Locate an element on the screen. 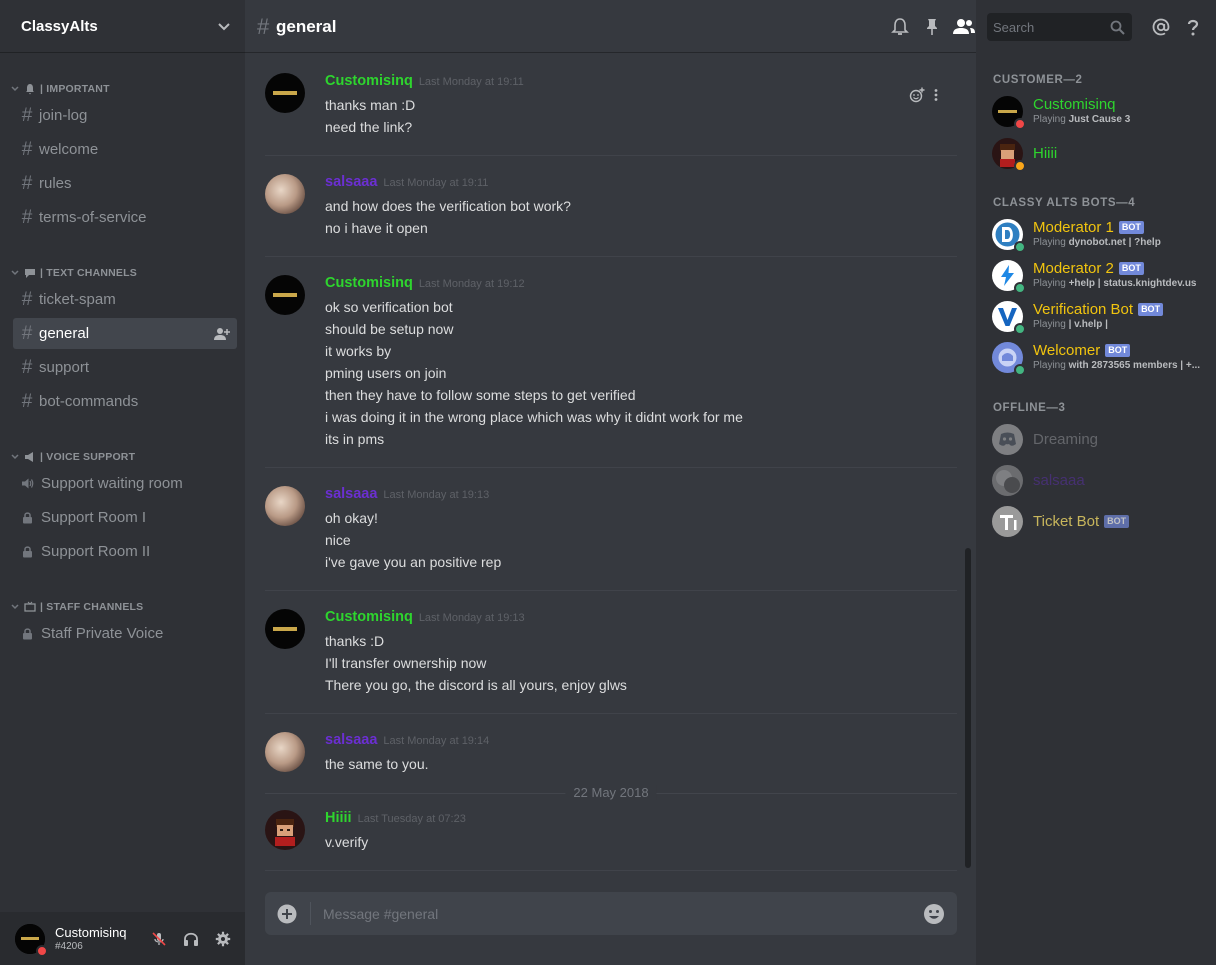 Image resolution: width=1216 pixels, height=965 pixels. status-dnd is located at coordinates (1020, 124).